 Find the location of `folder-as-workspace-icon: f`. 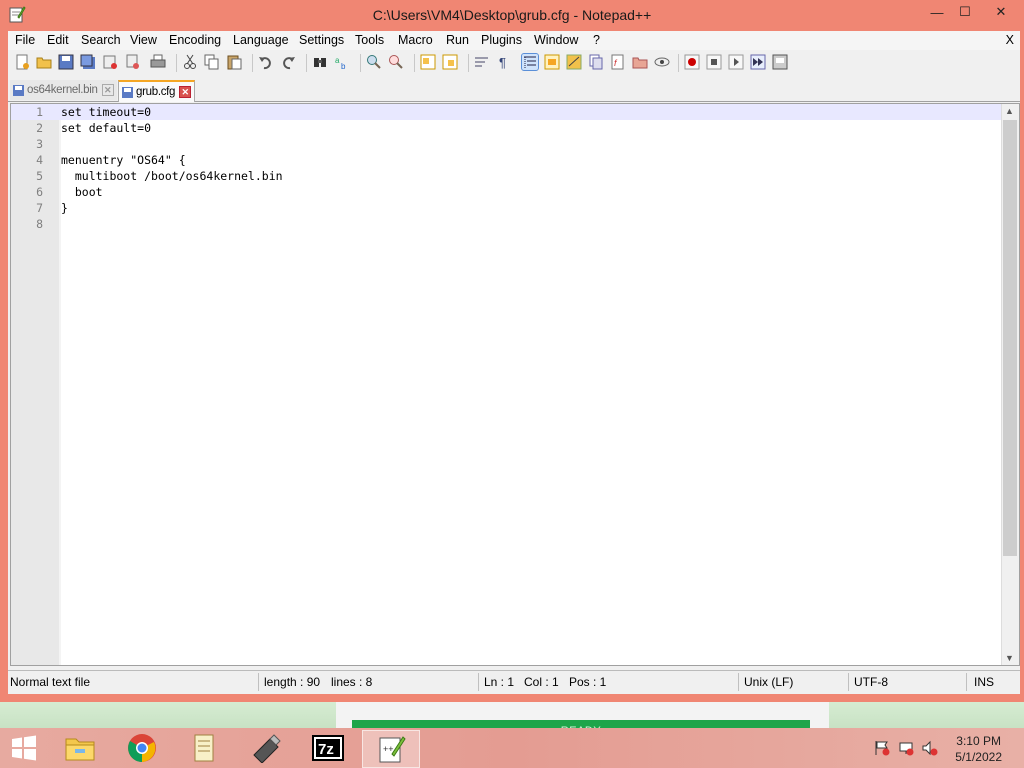

folder-as-workspace-icon: f is located at coordinates (618, 62).